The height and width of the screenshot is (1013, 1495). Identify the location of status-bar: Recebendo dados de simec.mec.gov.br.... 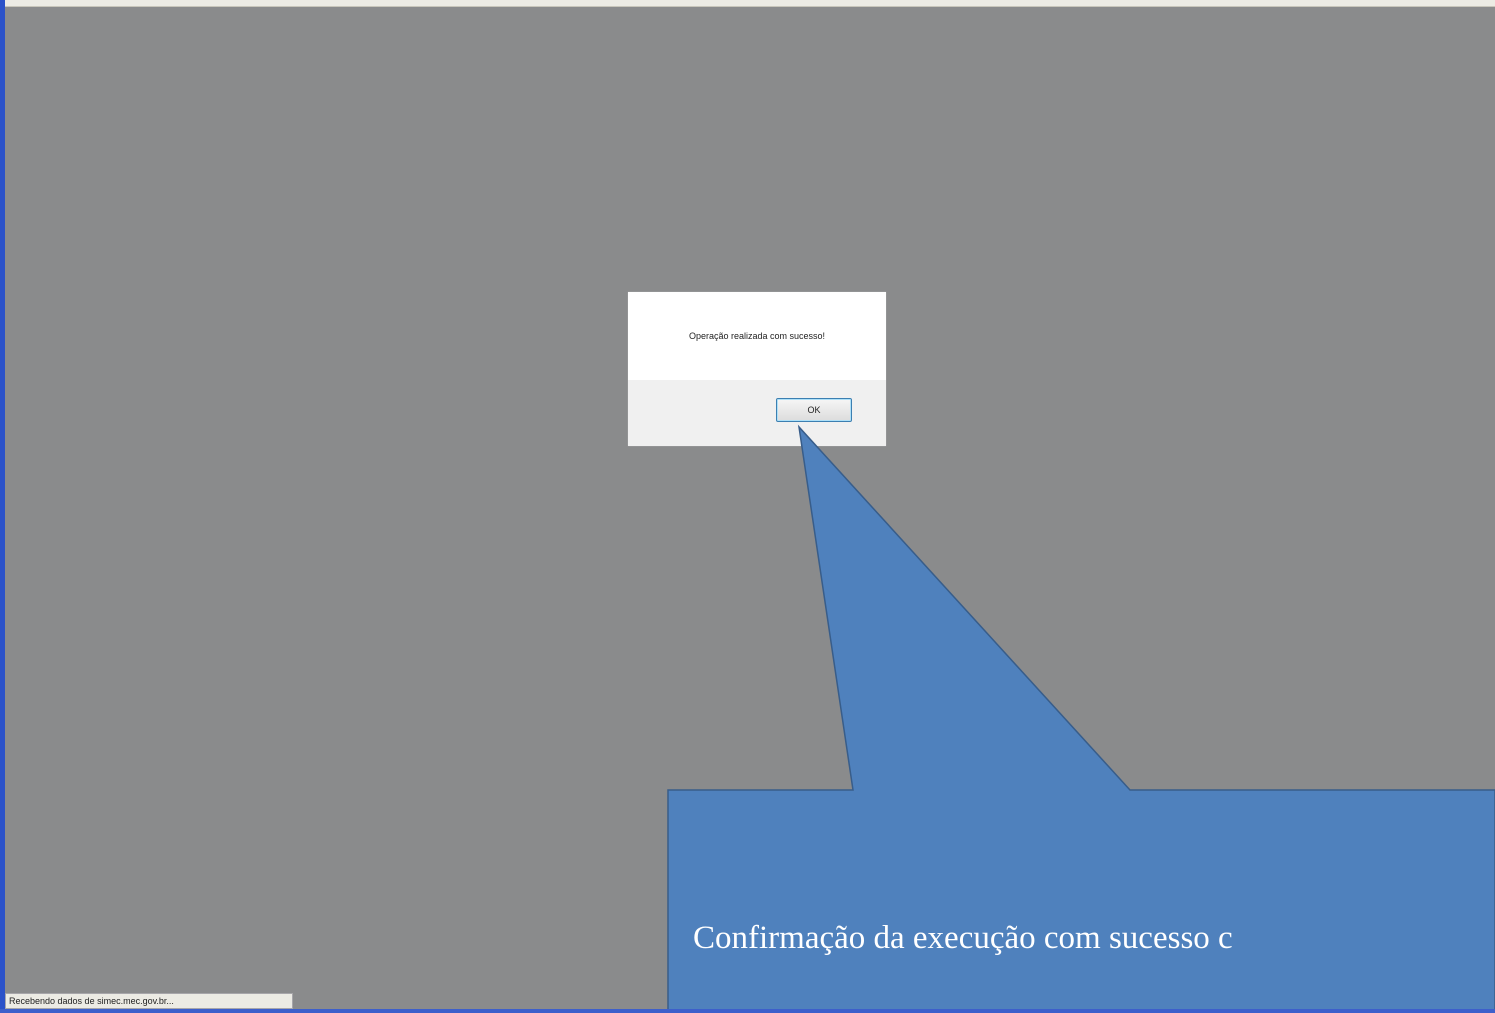
(149, 1001).